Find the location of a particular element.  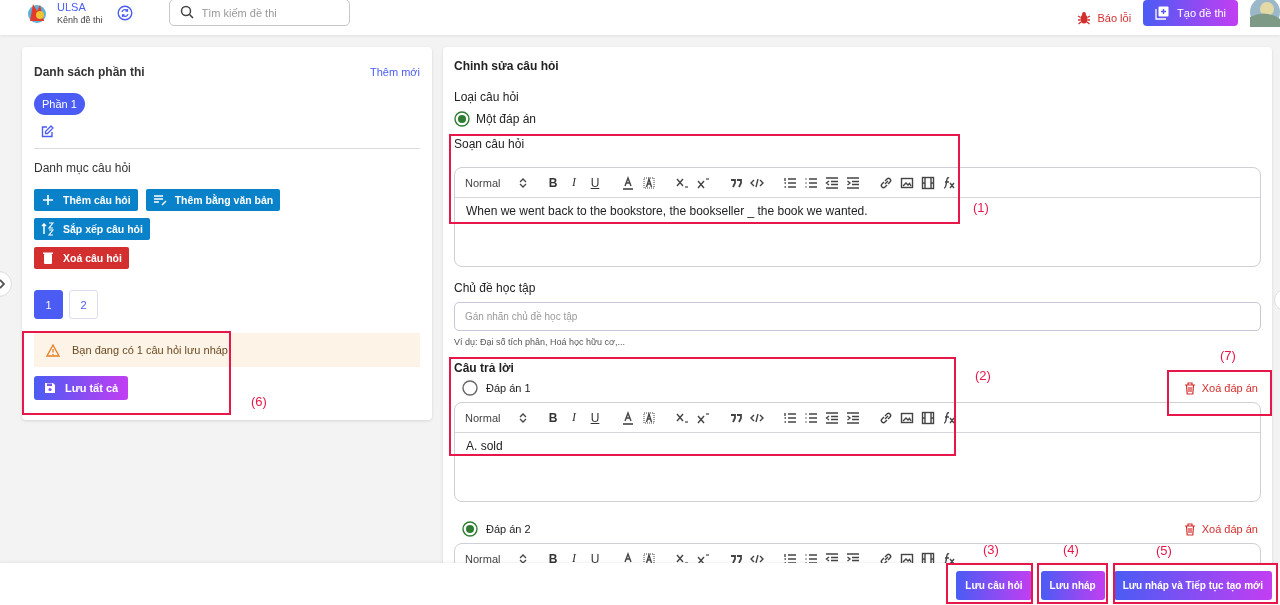

sort-icon is located at coordinates (48, 229).